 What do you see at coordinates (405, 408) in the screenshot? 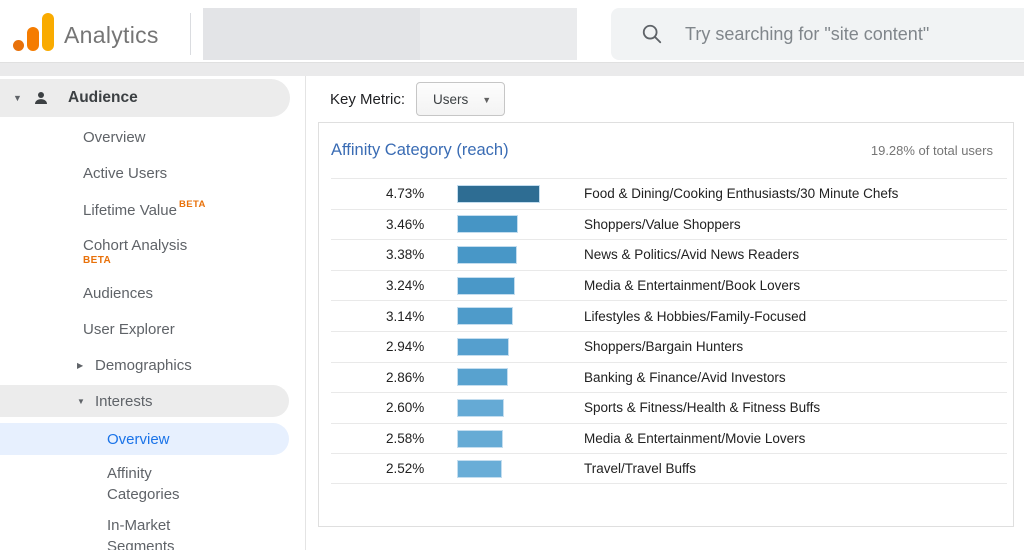
I see `bar-value-label: 2.60%` at bounding box center [405, 408].